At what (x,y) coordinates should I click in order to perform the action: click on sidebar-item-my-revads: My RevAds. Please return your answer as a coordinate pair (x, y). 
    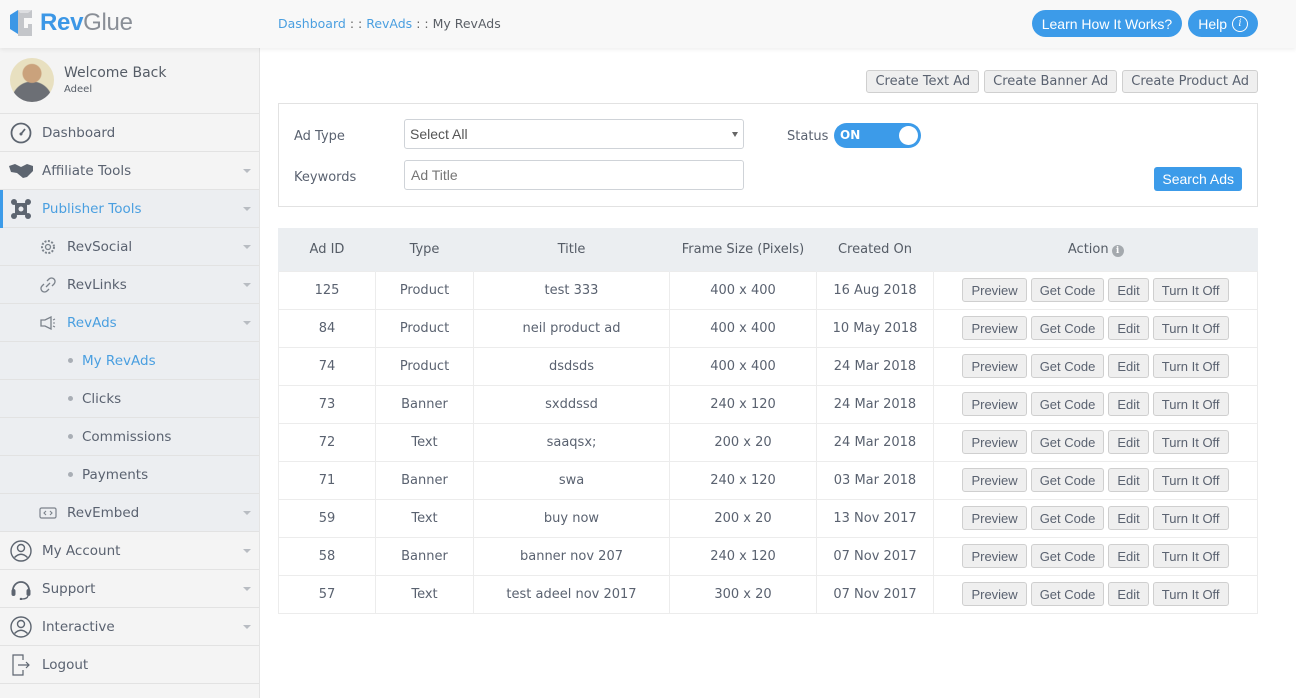
    Looking at the image, I should click on (129, 361).